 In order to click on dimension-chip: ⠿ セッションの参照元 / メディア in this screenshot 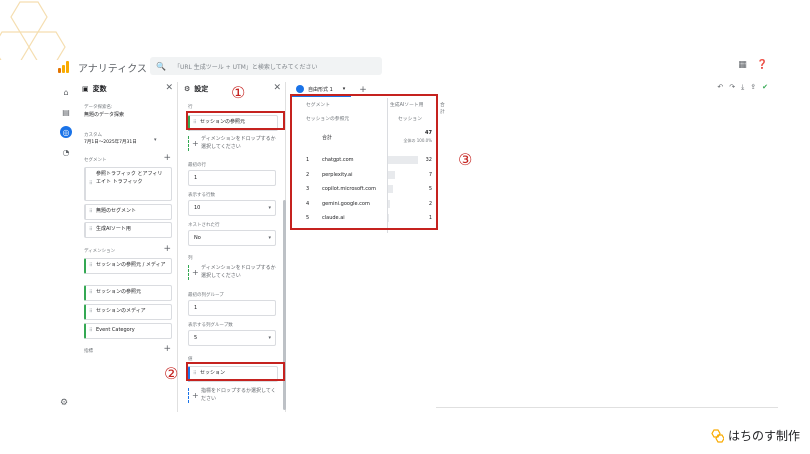, I will do `click(128, 266)`.